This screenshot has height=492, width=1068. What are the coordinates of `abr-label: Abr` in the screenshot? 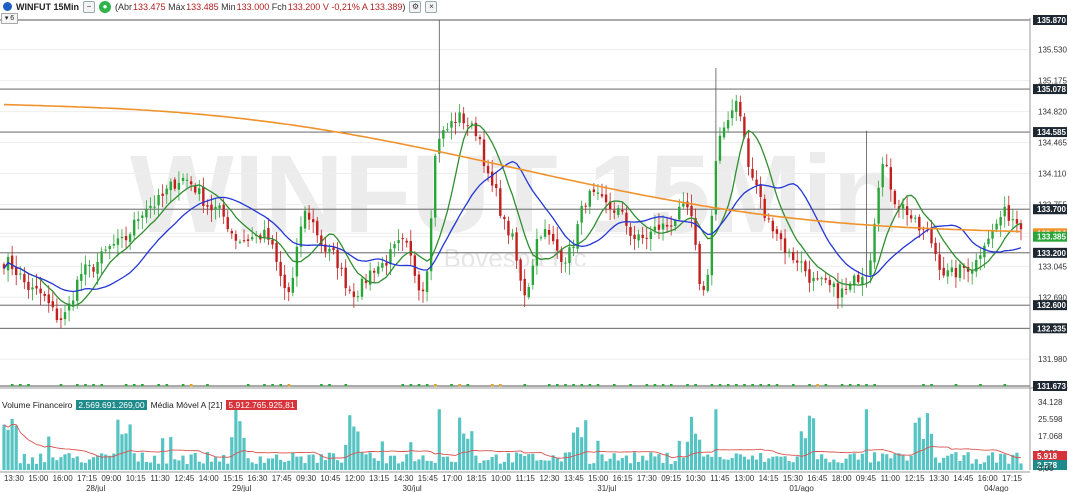 It's located at (125, 6).